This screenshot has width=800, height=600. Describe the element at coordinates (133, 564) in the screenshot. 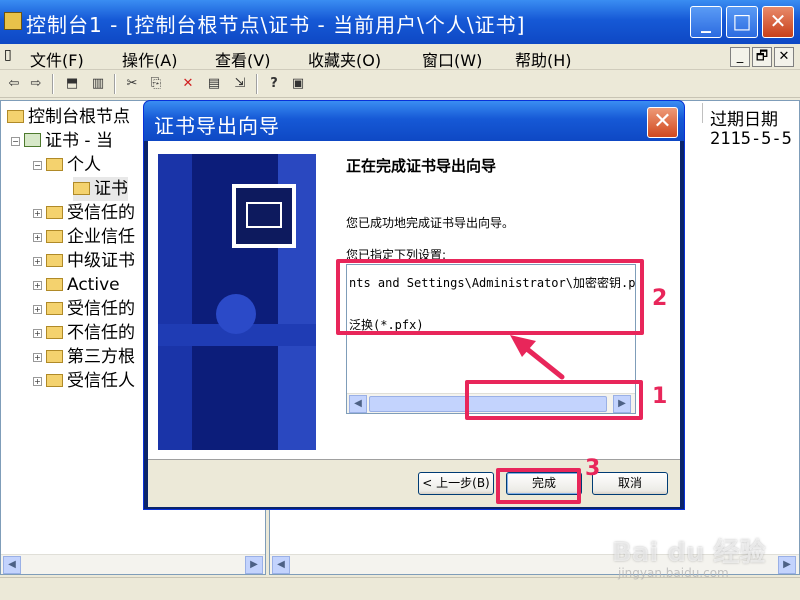

I see `tree-horizontal-scrollbar: ◀ ▶` at that location.